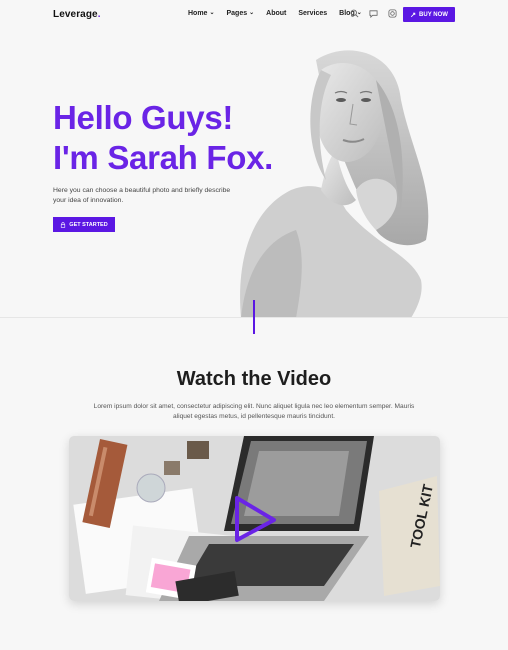 This screenshot has width=508, height=650. Describe the element at coordinates (276, 13) in the screenshot. I see `nav-item-about: About` at that location.